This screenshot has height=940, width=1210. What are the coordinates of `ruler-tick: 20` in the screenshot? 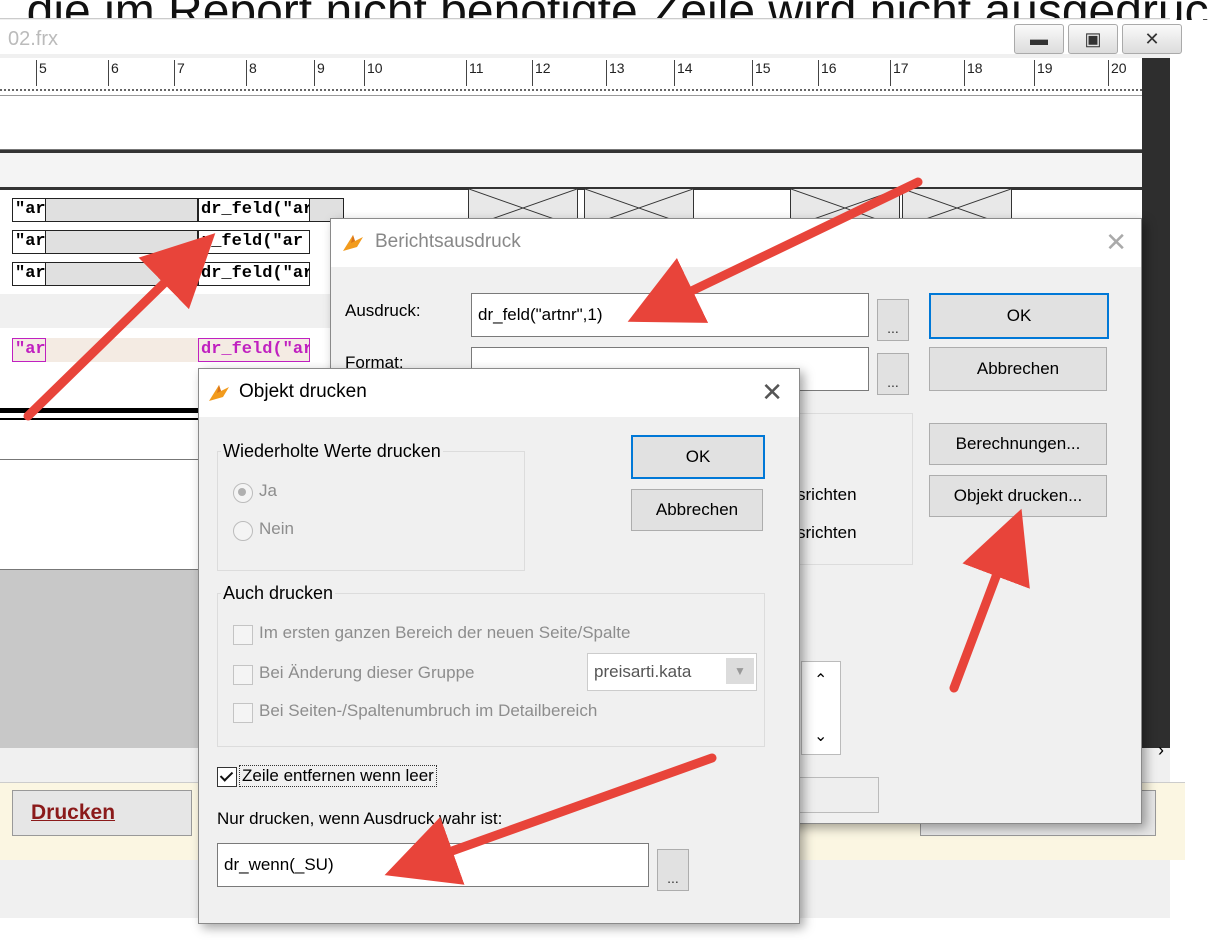 It's located at (1117, 73).